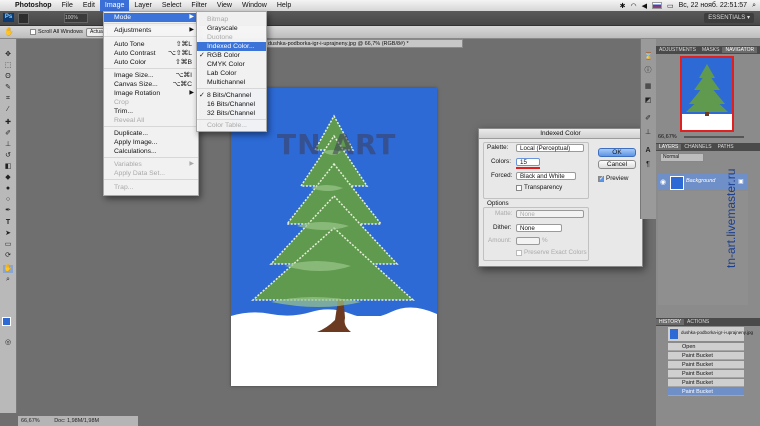 The image size is (760, 426). I want to click on type-tool-icon: T, so click(8, 223).